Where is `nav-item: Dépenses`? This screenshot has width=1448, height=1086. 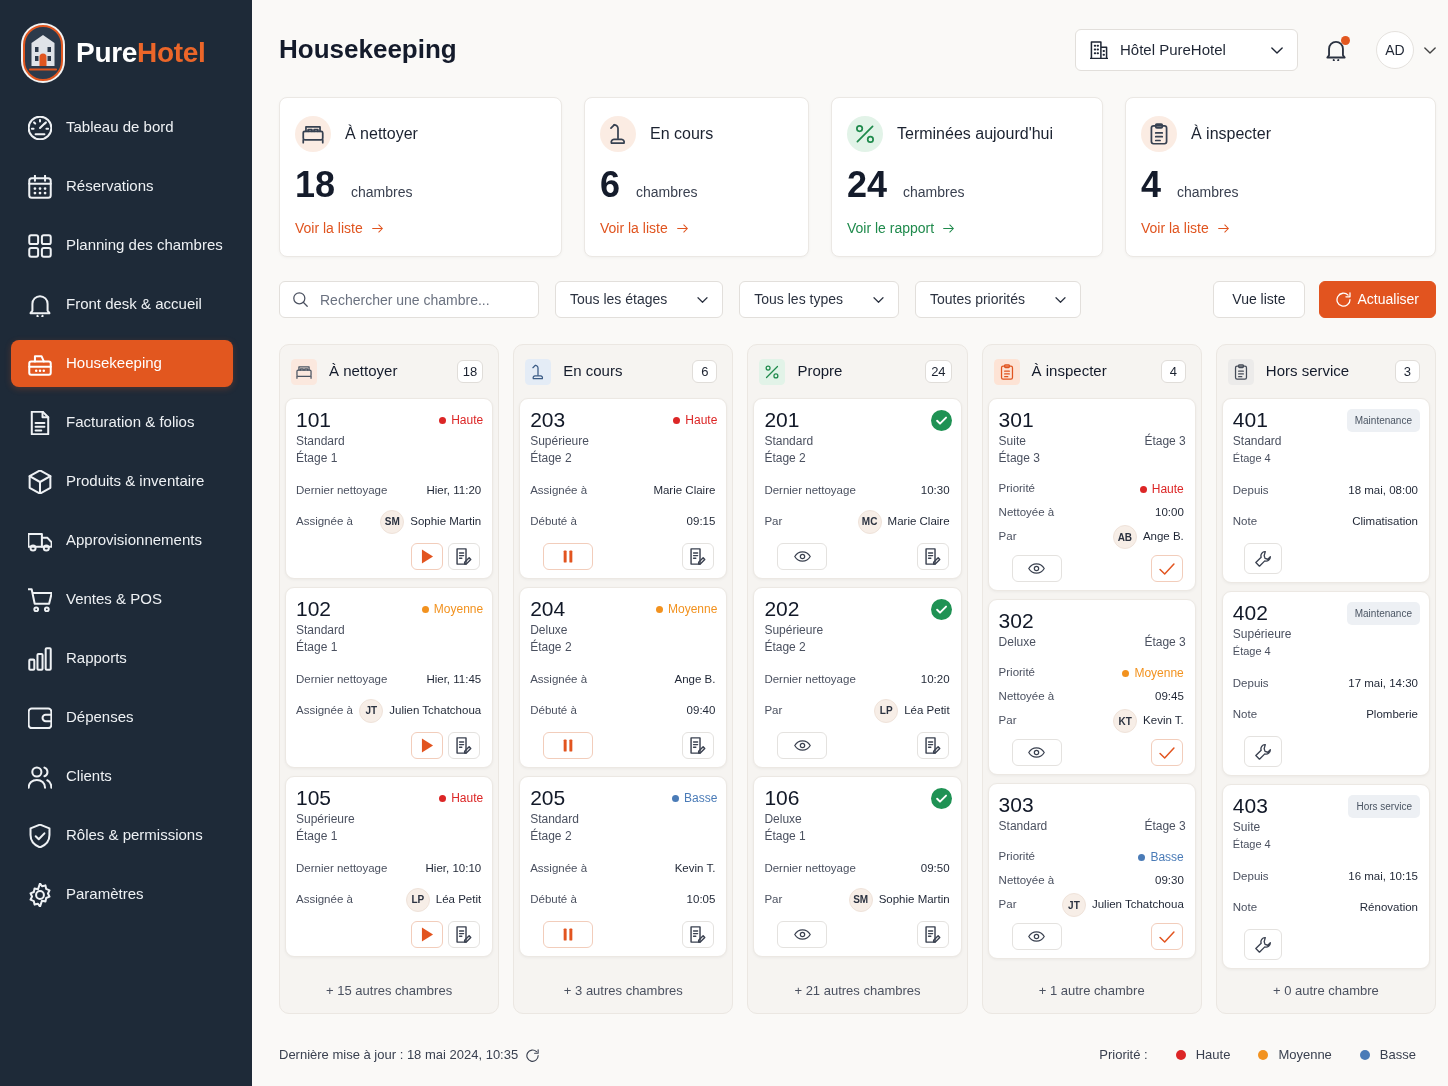 nav-item: Dépenses is located at coordinates (122, 717).